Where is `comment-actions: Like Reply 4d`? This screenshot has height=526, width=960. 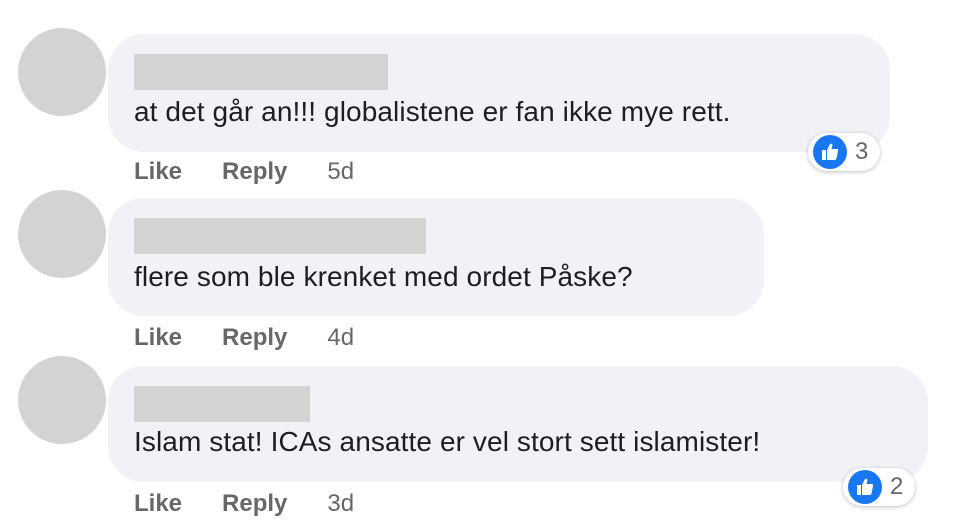
comment-actions: Like Reply 4d is located at coordinates (244, 338).